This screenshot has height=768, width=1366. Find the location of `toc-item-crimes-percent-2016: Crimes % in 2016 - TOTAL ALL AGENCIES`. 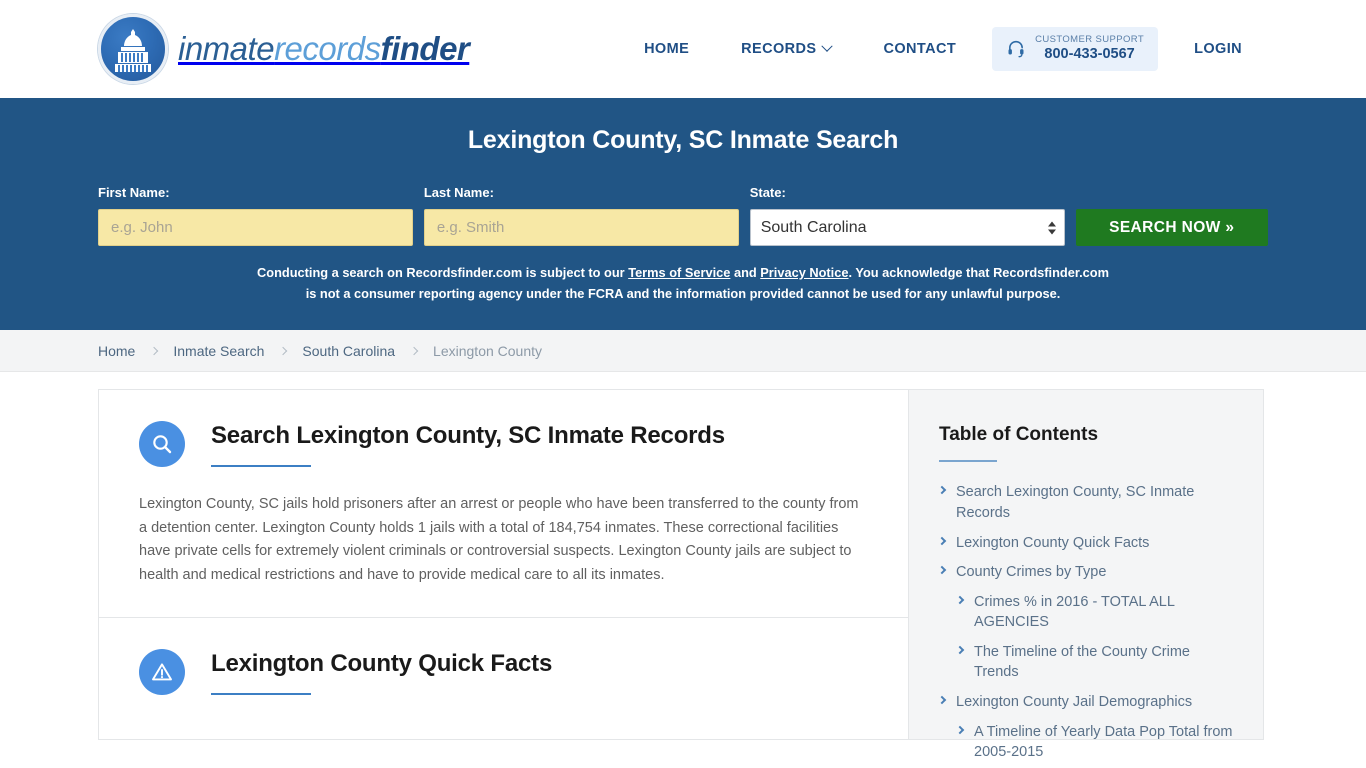

toc-item-crimes-percent-2016: Crimes % in 2016 - TOTAL ALL AGENCIES is located at coordinates (1086, 612).